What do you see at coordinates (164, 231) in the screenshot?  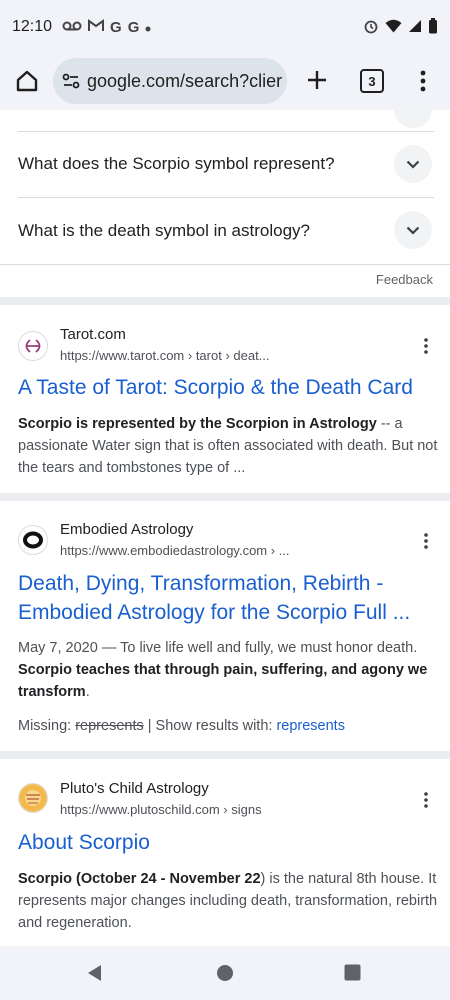 I see `faq-question: What is the death symbol in astrology?` at bounding box center [164, 231].